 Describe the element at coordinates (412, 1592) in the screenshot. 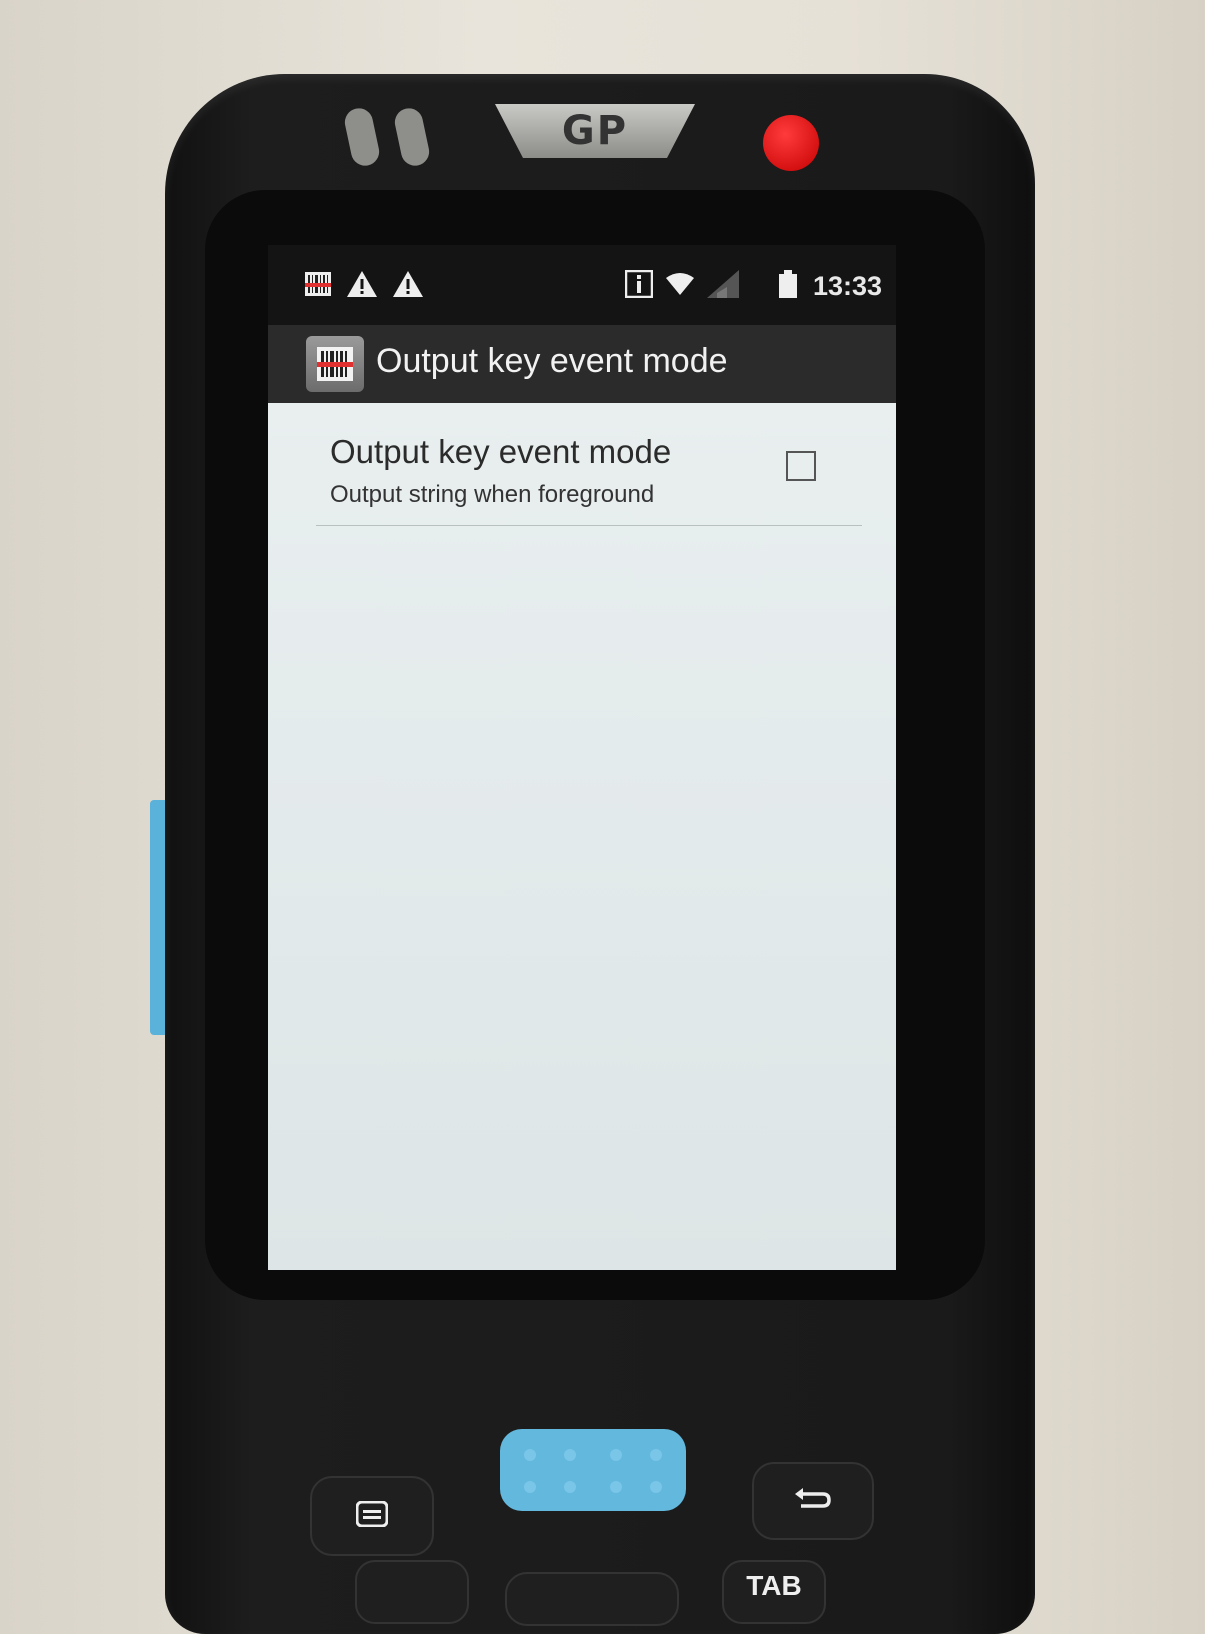

I see `left-navigation-key` at that location.